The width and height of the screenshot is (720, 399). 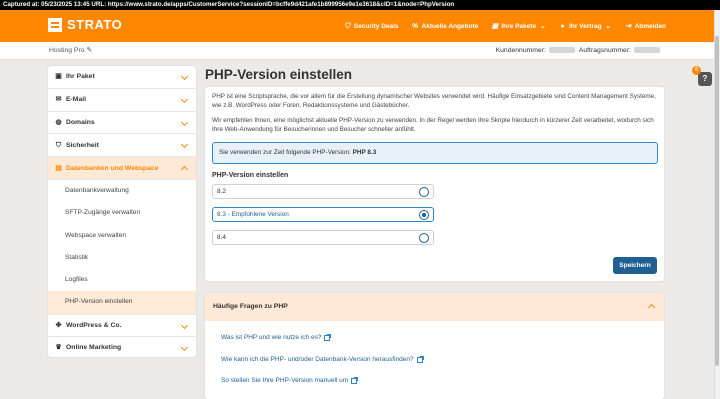 What do you see at coordinates (58, 347) in the screenshot?
I see `trophy-icon: ♛` at bounding box center [58, 347].